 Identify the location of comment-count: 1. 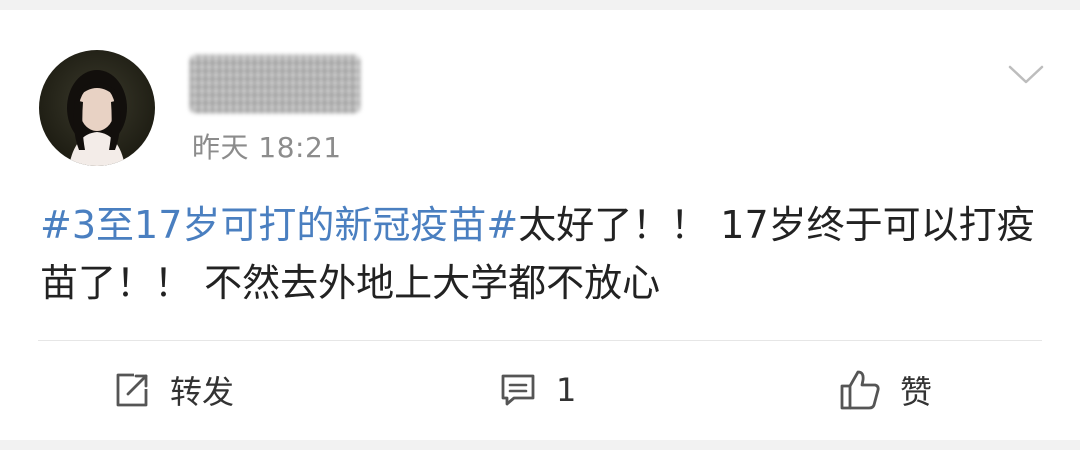
(566, 390).